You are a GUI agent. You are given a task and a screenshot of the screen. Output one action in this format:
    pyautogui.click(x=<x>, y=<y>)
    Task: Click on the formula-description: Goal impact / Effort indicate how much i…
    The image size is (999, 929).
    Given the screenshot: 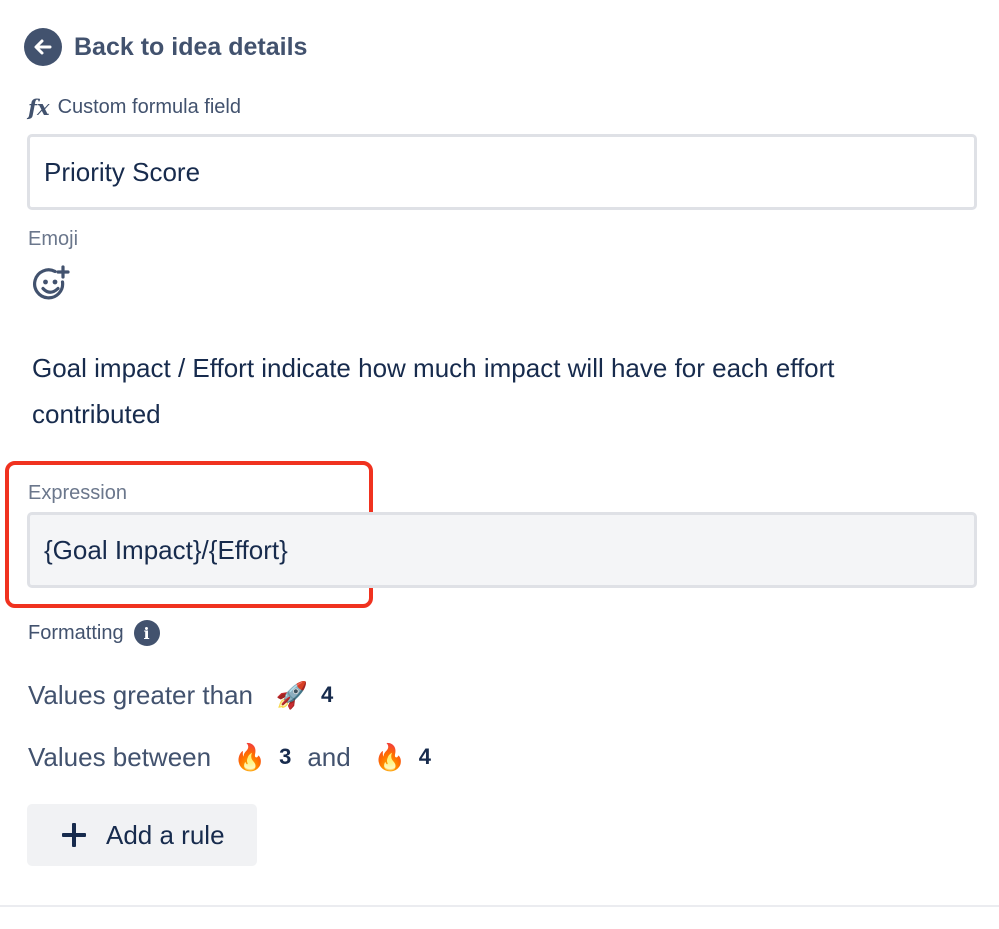 What is the action you would take?
    pyautogui.click(x=433, y=391)
    